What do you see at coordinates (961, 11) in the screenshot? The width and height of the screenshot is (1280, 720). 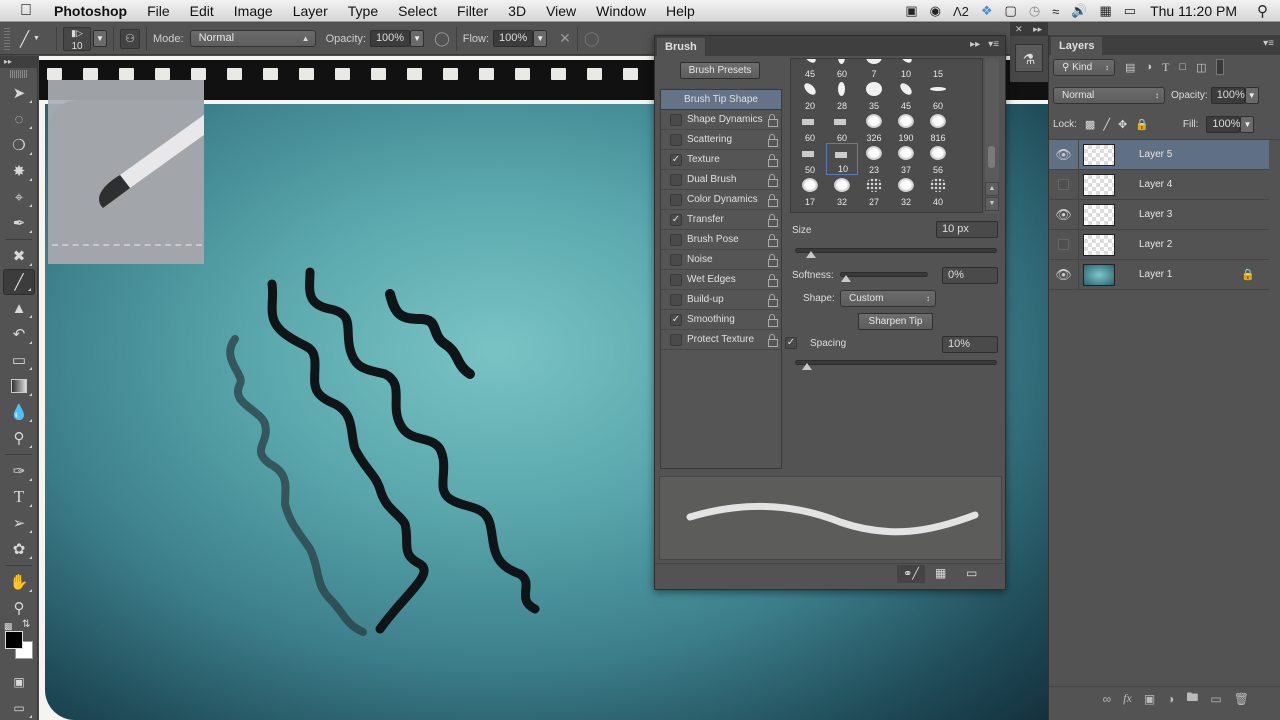 I see `adobe-icon: Λ2` at bounding box center [961, 11].